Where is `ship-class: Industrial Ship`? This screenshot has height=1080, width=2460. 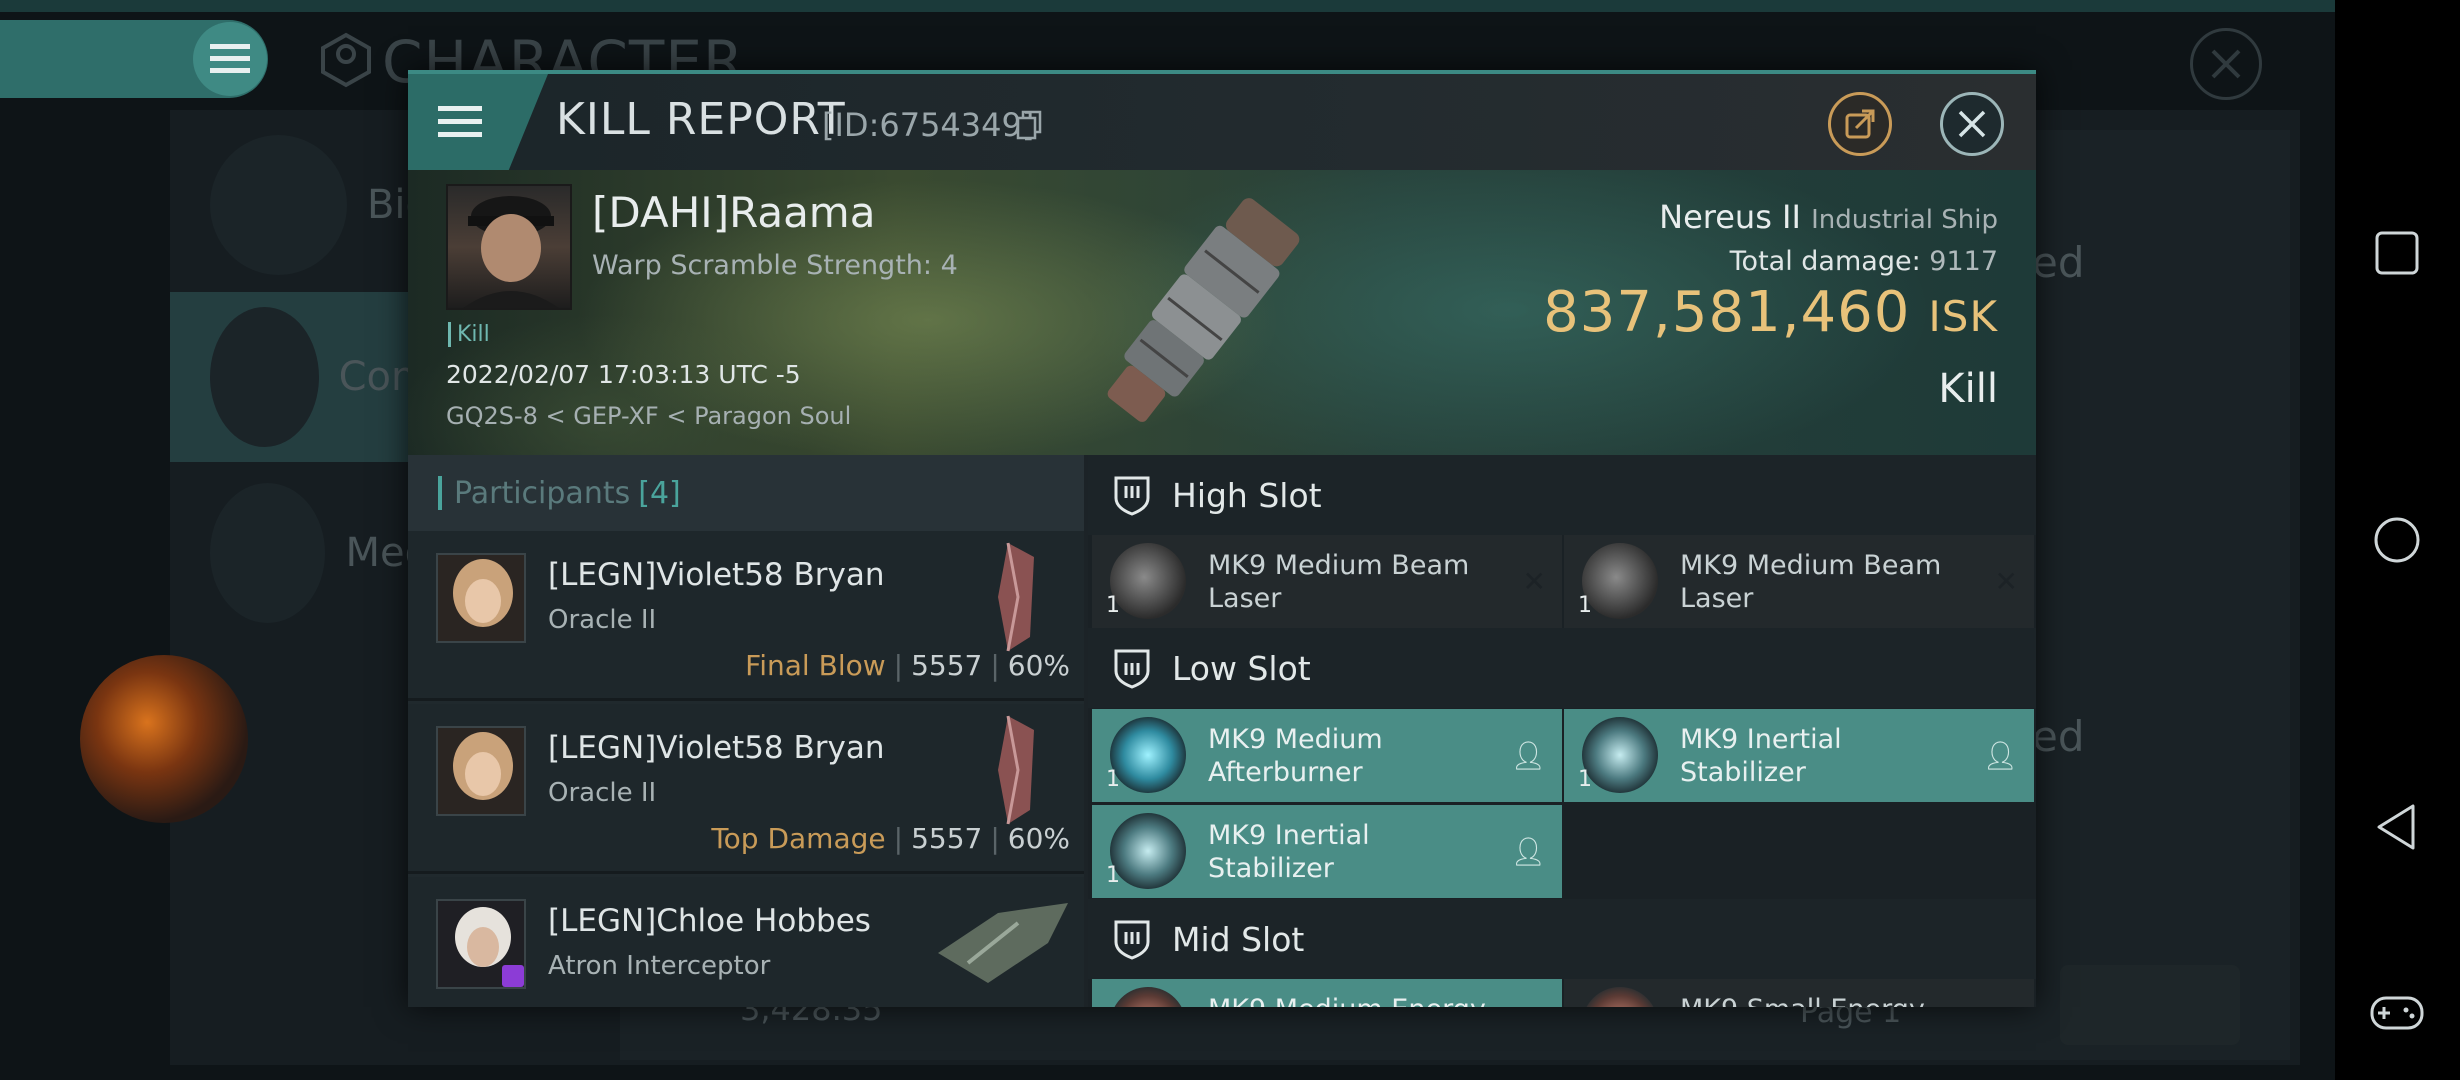
ship-class: Industrial Ship is located at coordinates (1904, 220).